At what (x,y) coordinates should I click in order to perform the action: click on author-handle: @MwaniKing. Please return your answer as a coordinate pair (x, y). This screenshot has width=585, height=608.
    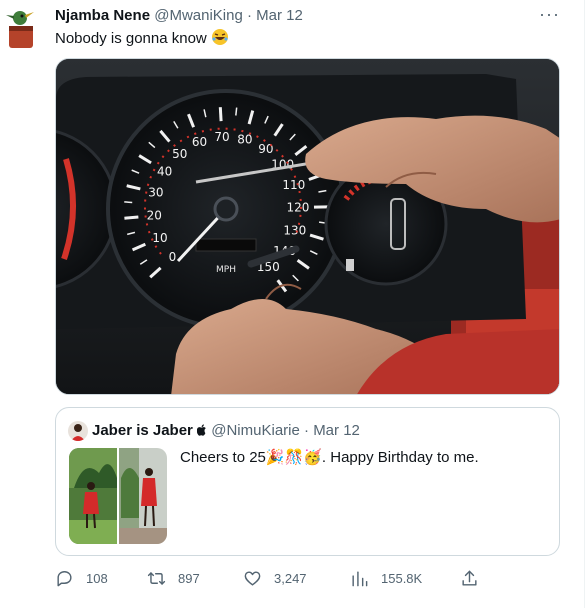
    Looking at the image, I should click on (198, 15).